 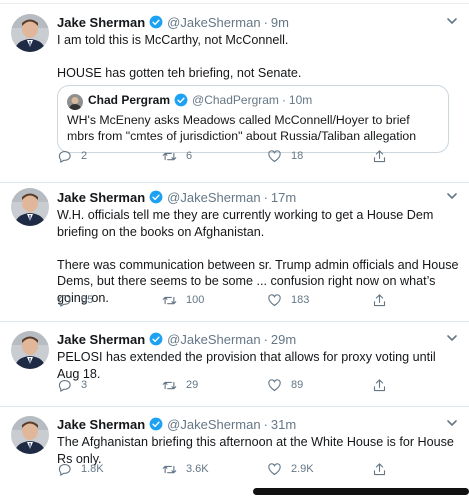 I want to click on like-count: 89, so click(x=297, y=385).